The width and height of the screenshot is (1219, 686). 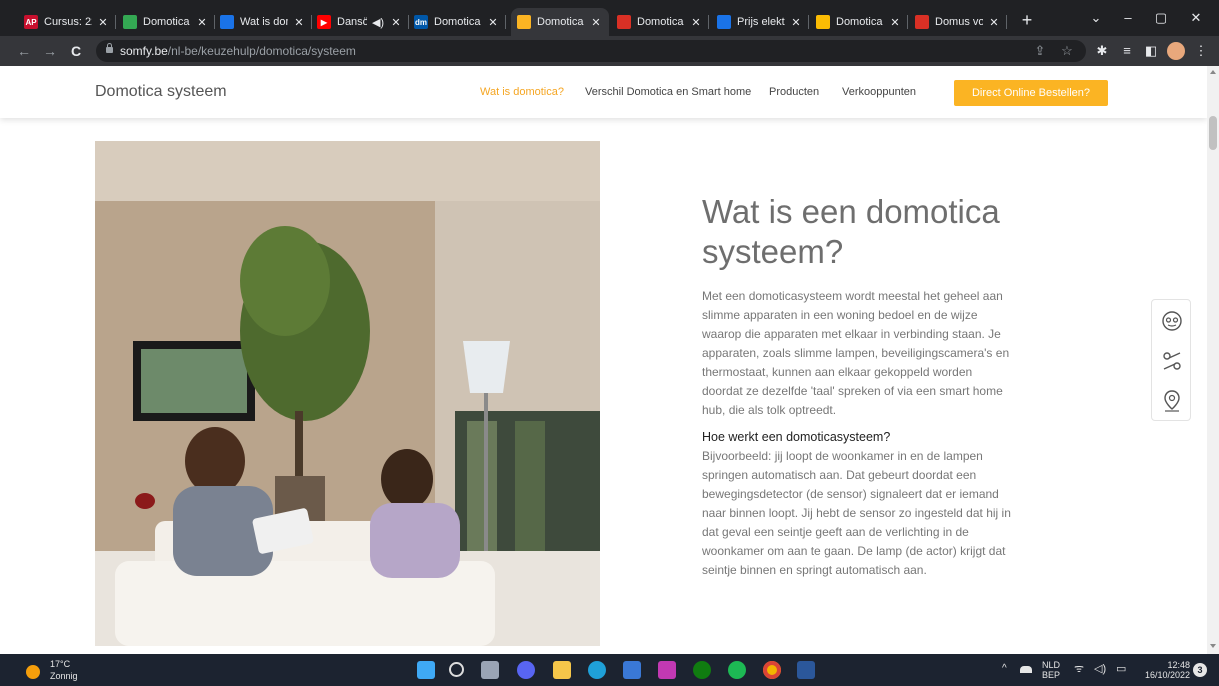 I want to click on browser-tab: Domotica r ✕, so click(x=166, y=22).